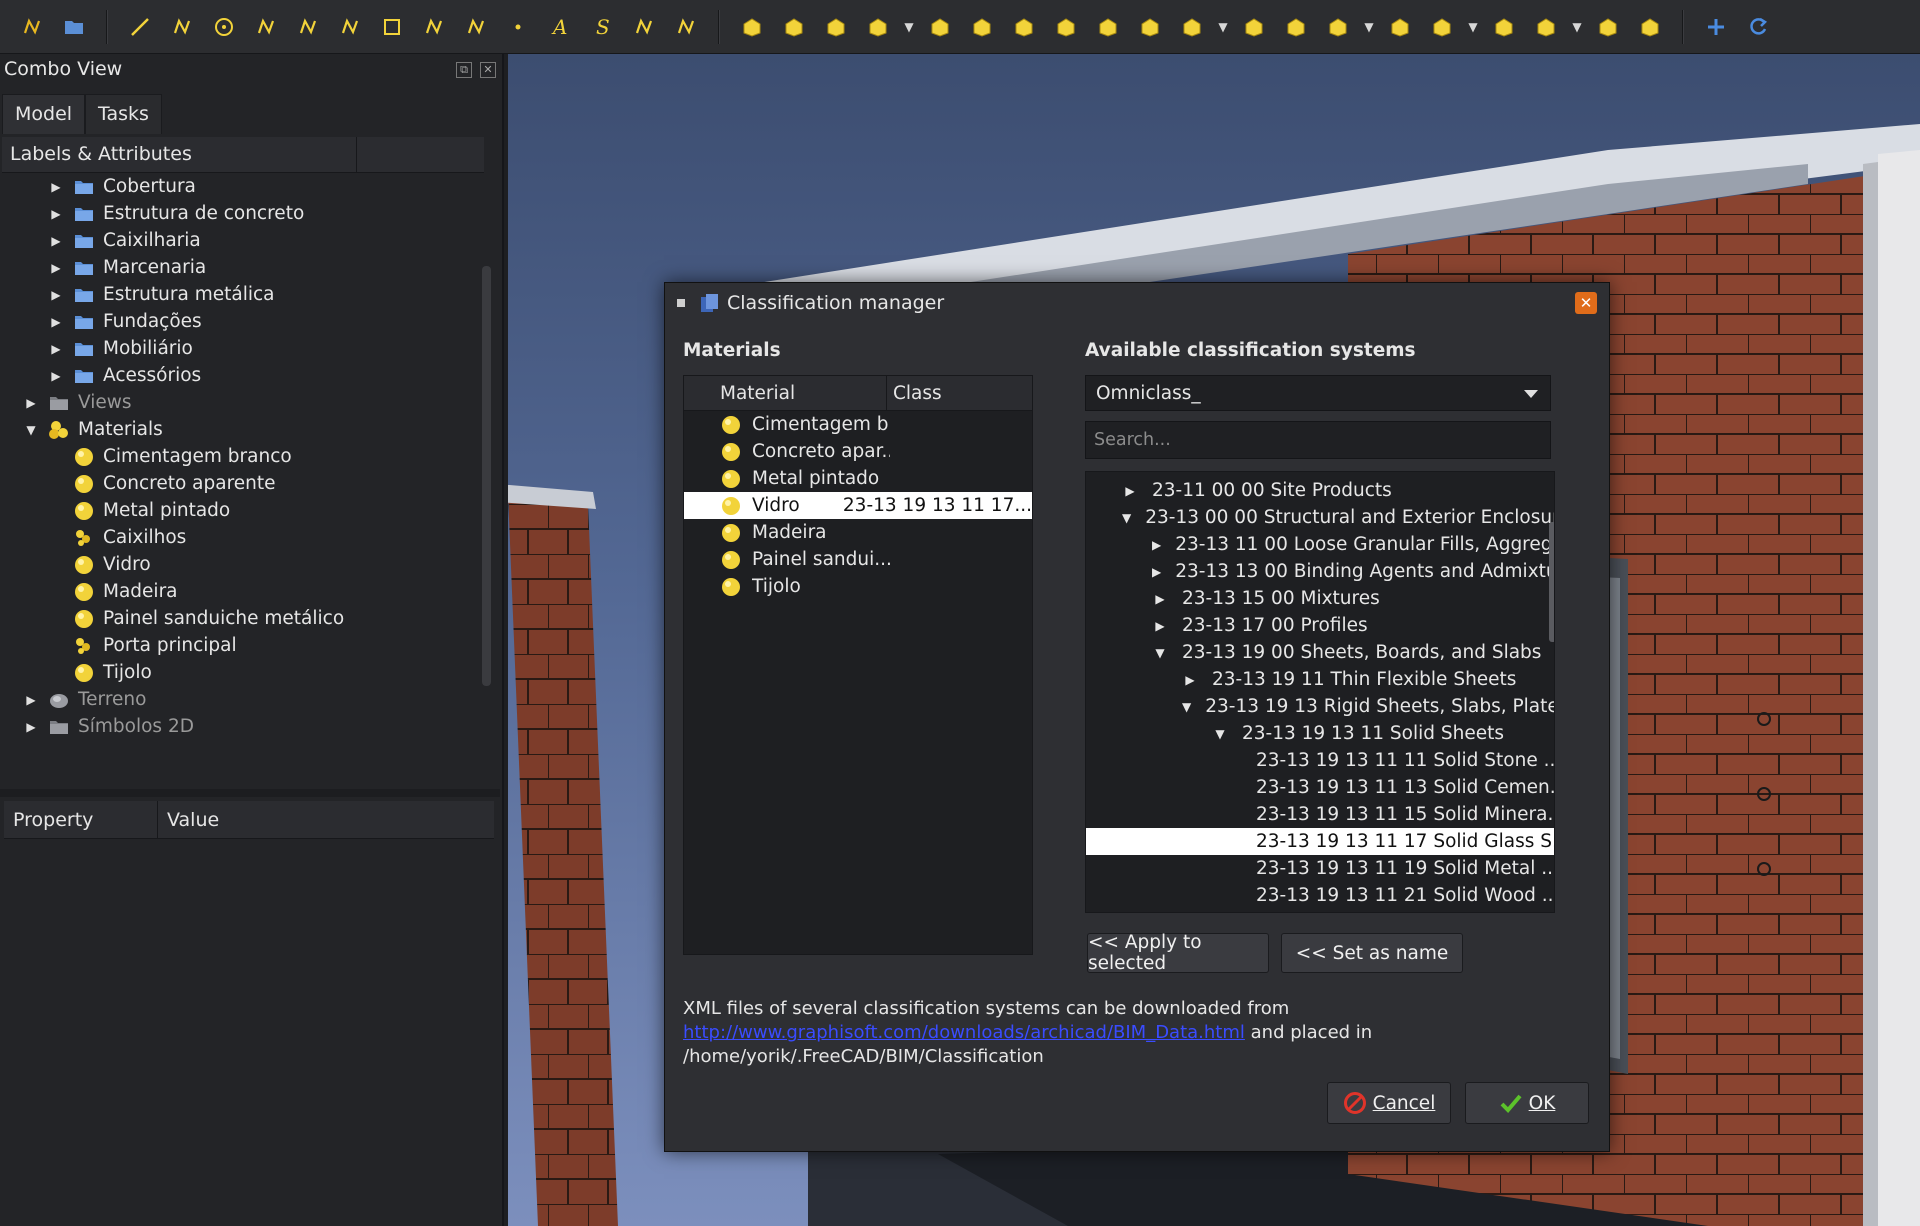 This screenshot has height=1226, width=1920. I want to click on tree-item: ▶ Terreno, so click(240, 699).